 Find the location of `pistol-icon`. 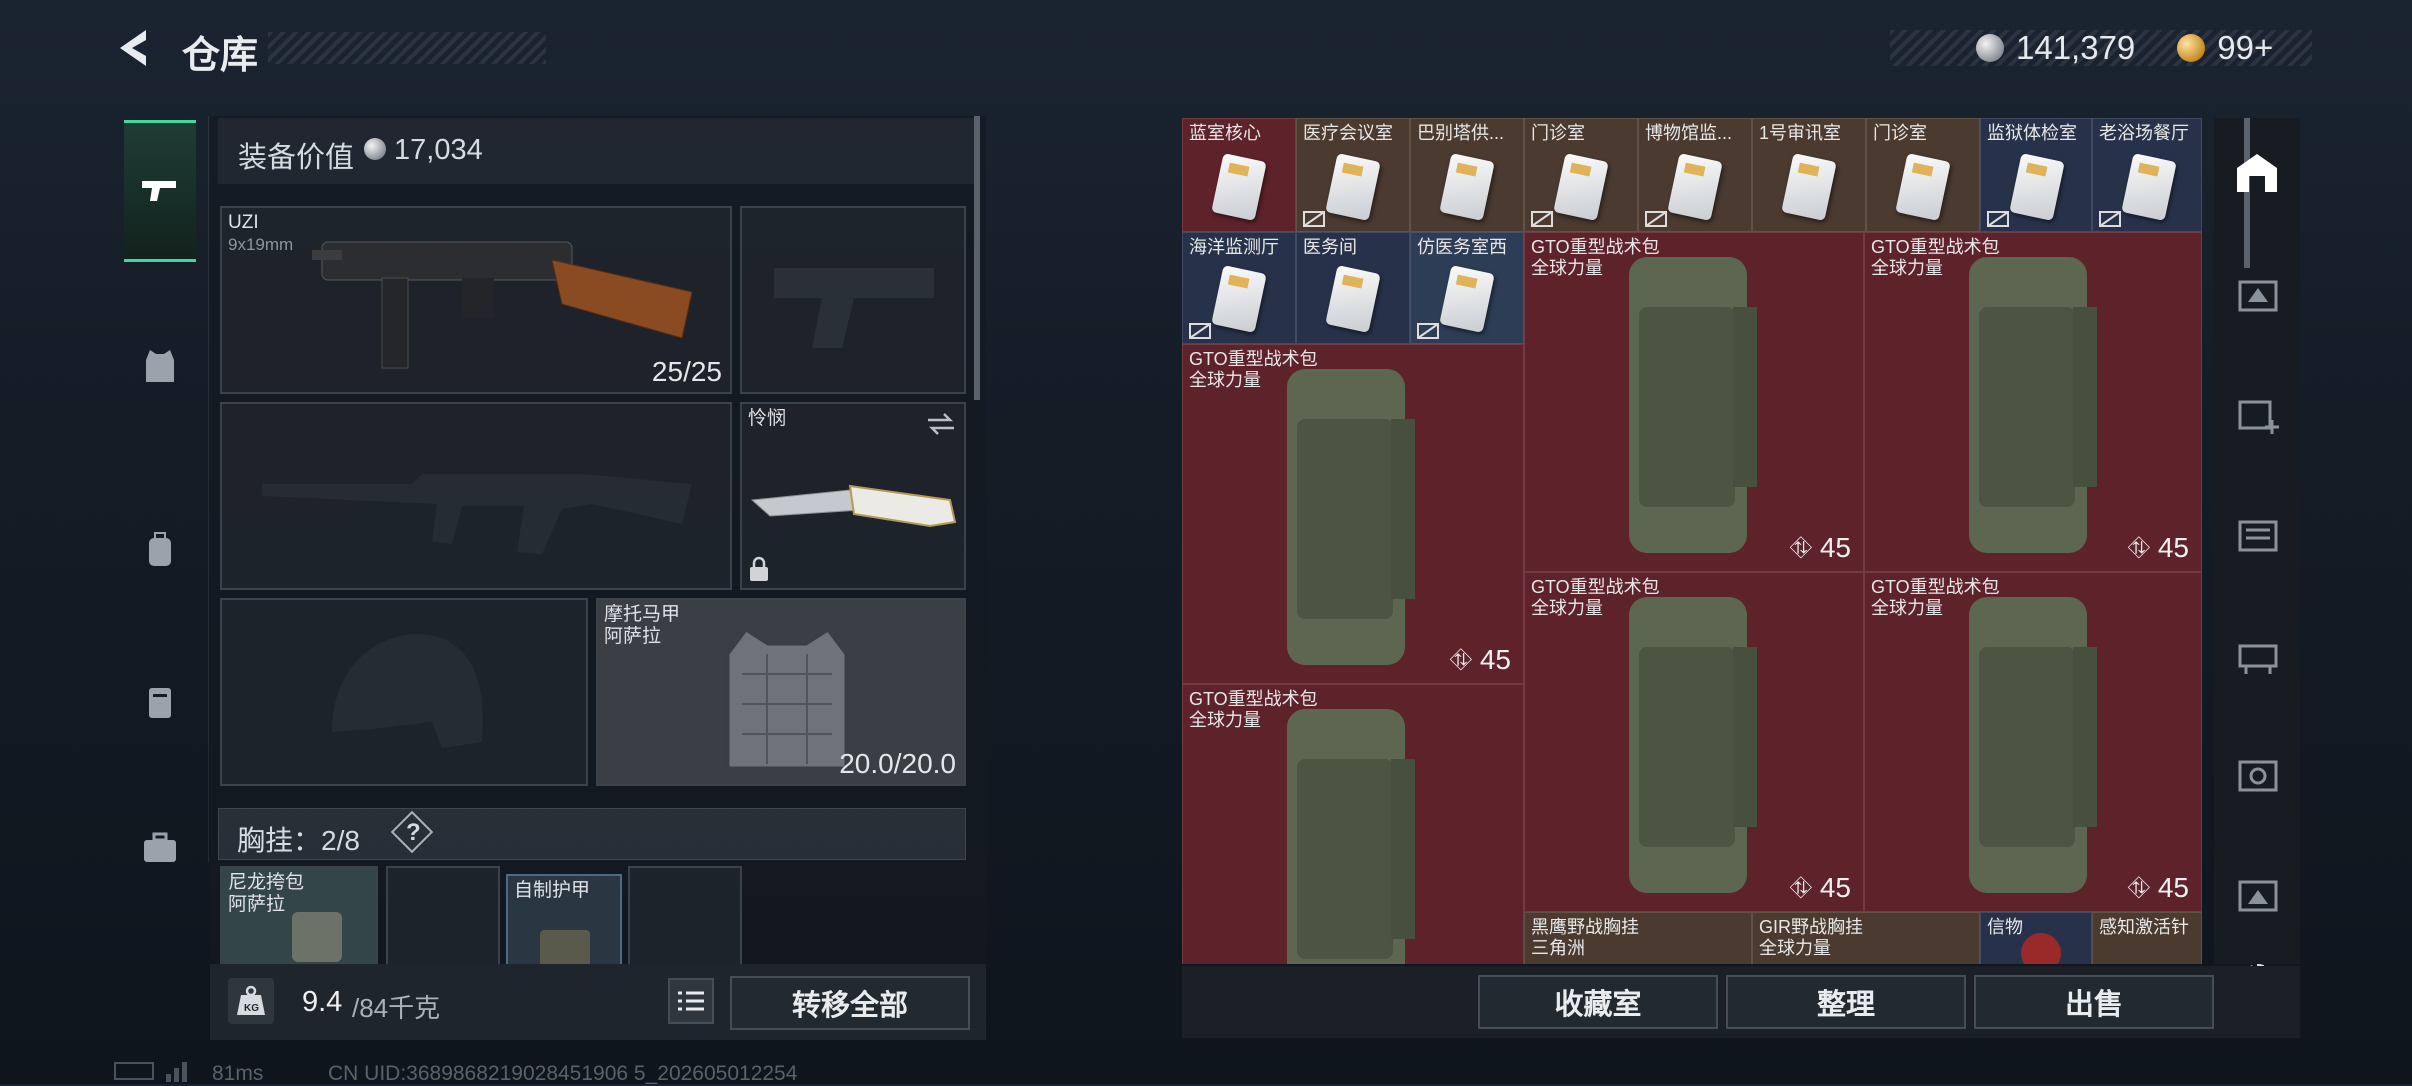

pistol-icon is located at coordinates (159, 191).